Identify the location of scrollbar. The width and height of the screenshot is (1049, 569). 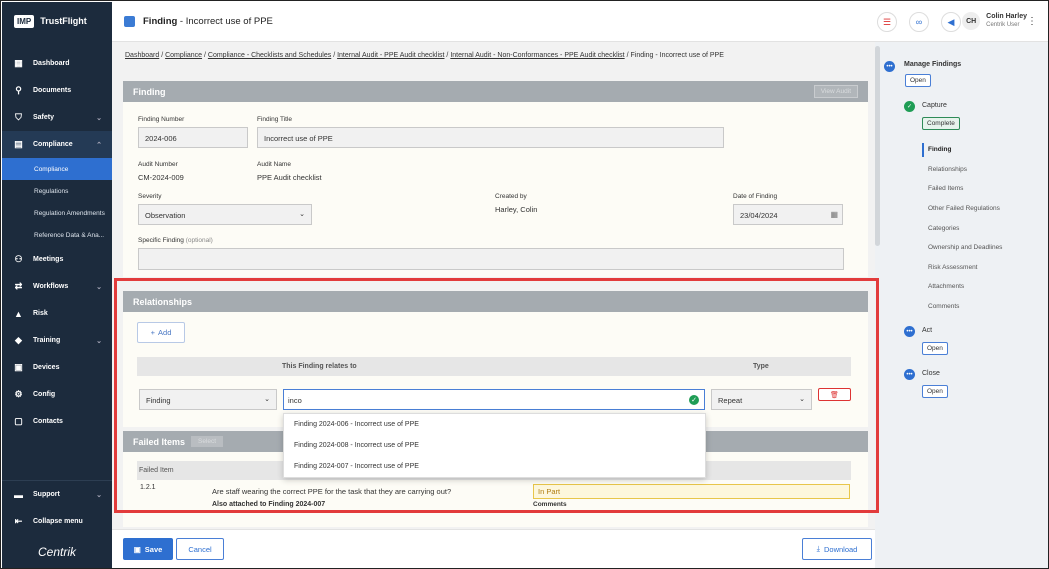
(877, 146).